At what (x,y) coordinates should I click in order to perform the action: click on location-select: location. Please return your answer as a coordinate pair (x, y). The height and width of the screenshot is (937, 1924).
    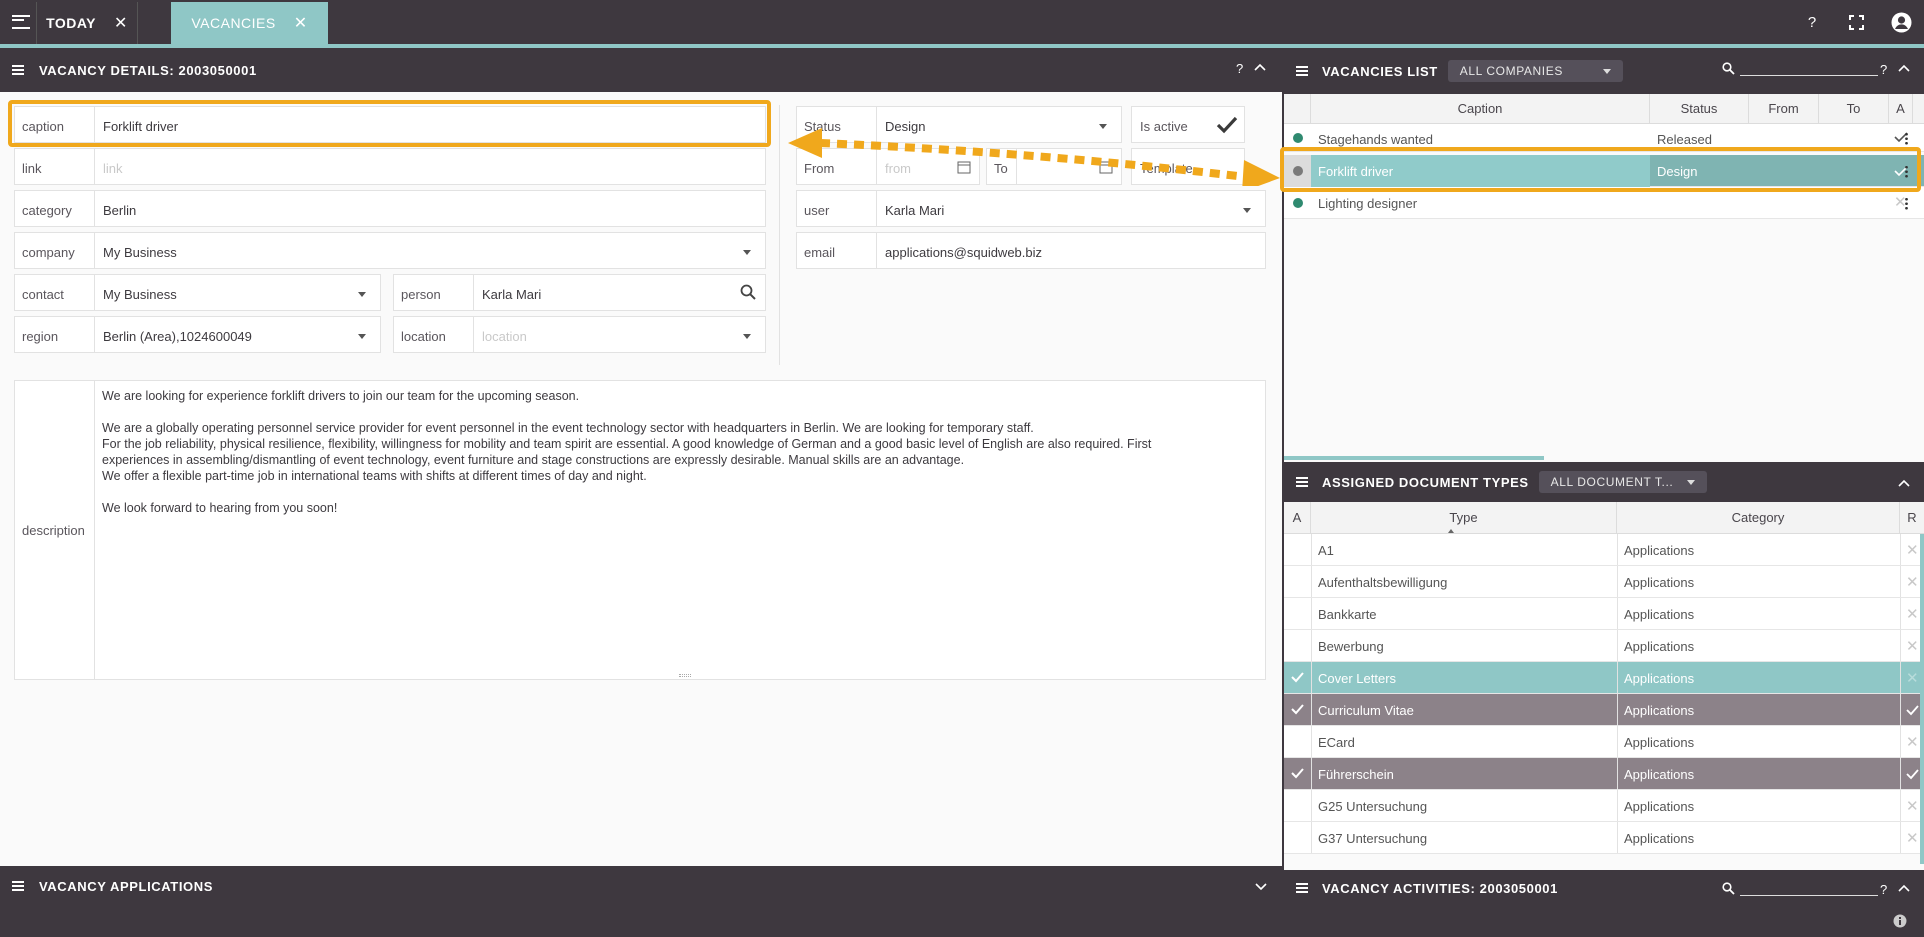
    Looking at the image, I should click on (619, 334).